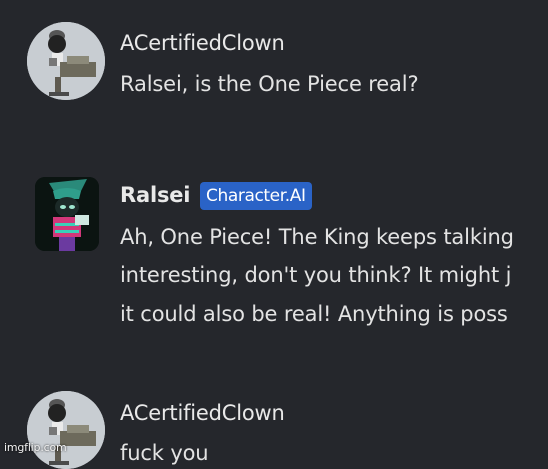 The image size is (548, 469). Describe the element at coordinates (35, 447) in the screenshot. I see `watermark: imgflip.com` at that location.